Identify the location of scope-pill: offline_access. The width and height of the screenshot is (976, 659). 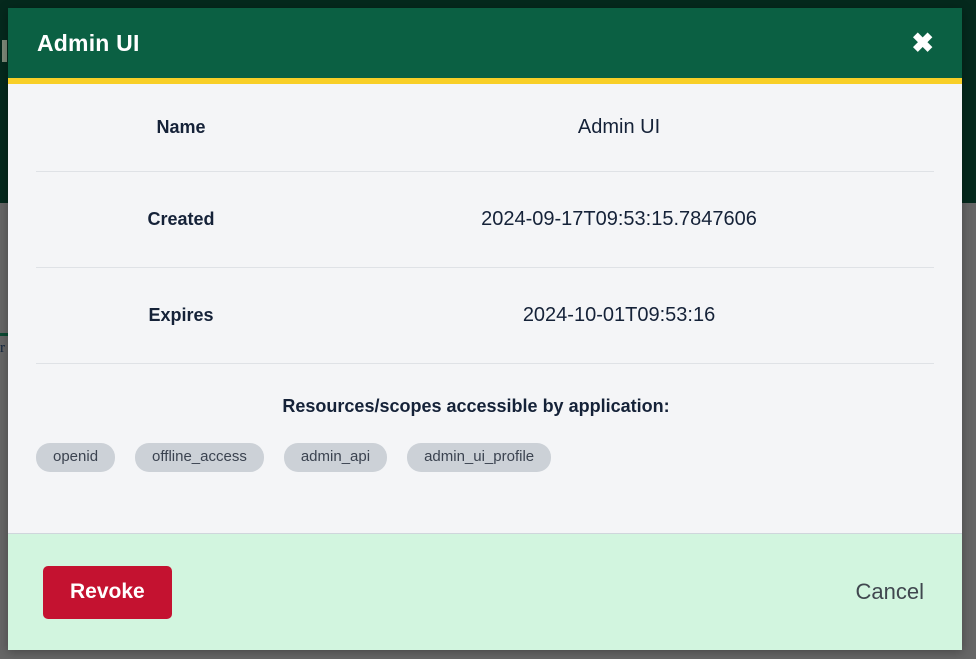
(199, 457).